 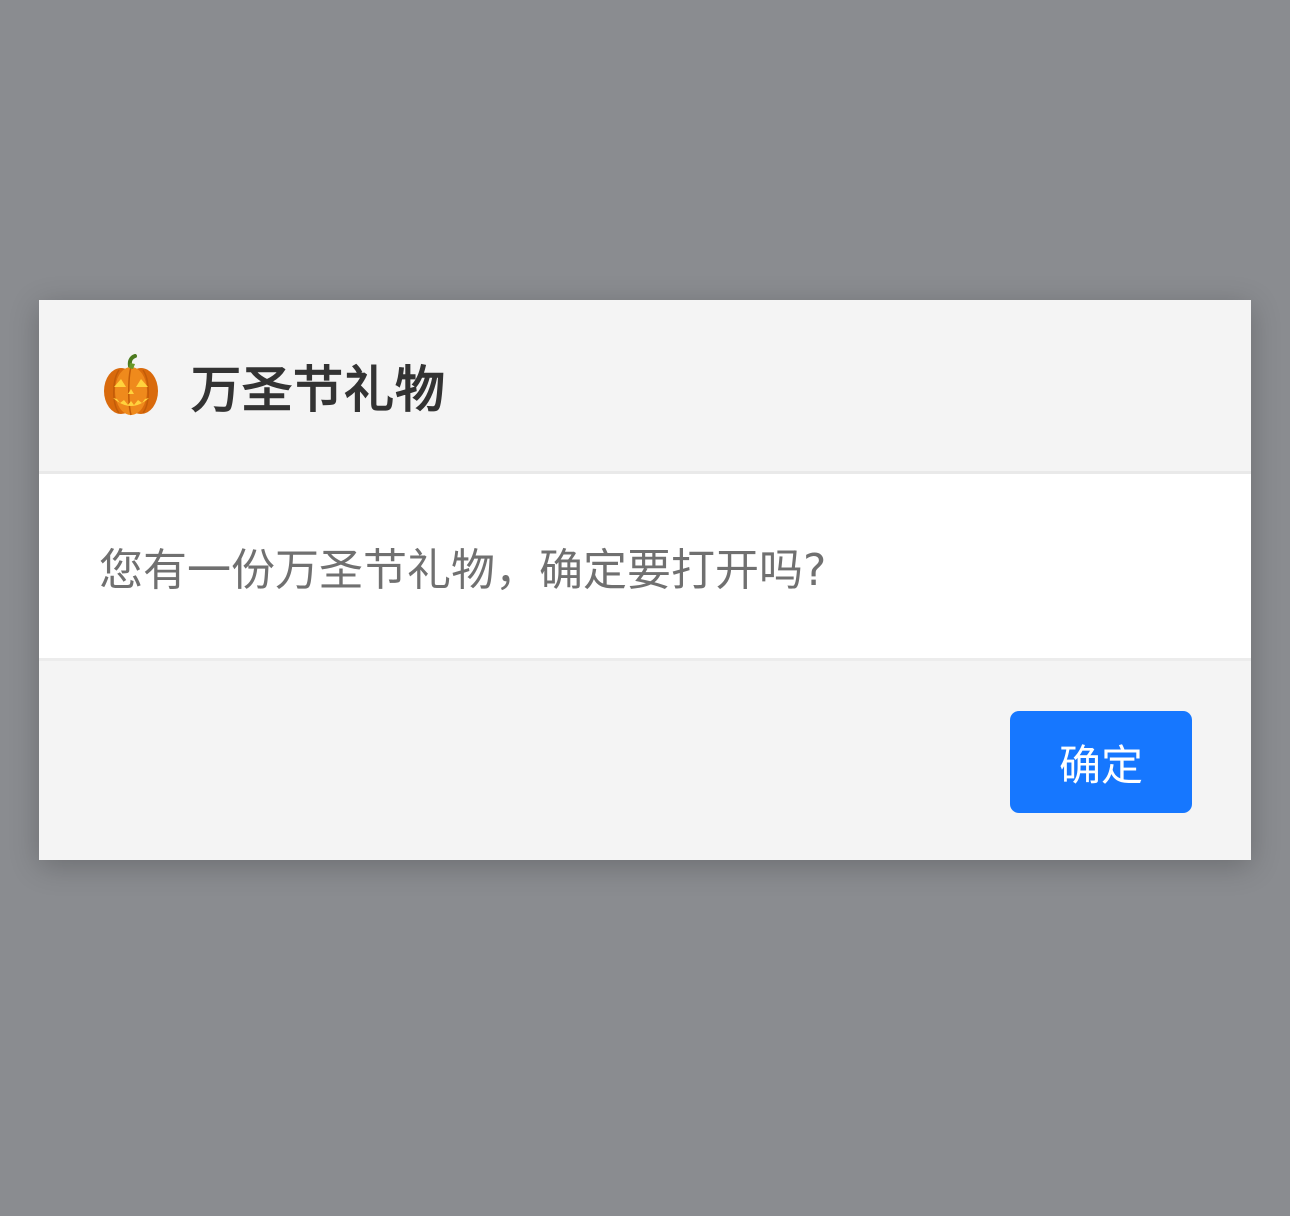 I want to click on jack-o-lantern-icon, so click(x=131, y=385).